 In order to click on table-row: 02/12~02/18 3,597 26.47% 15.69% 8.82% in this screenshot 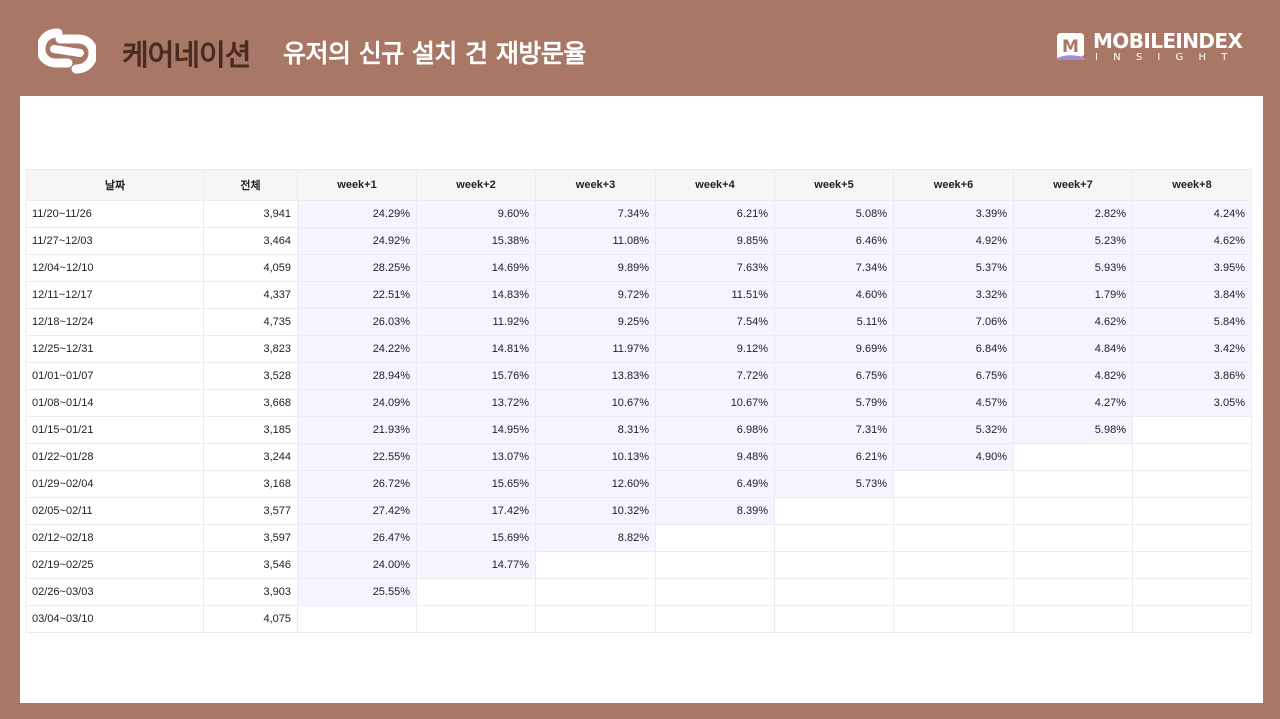, I will do `click(639, 538)`.